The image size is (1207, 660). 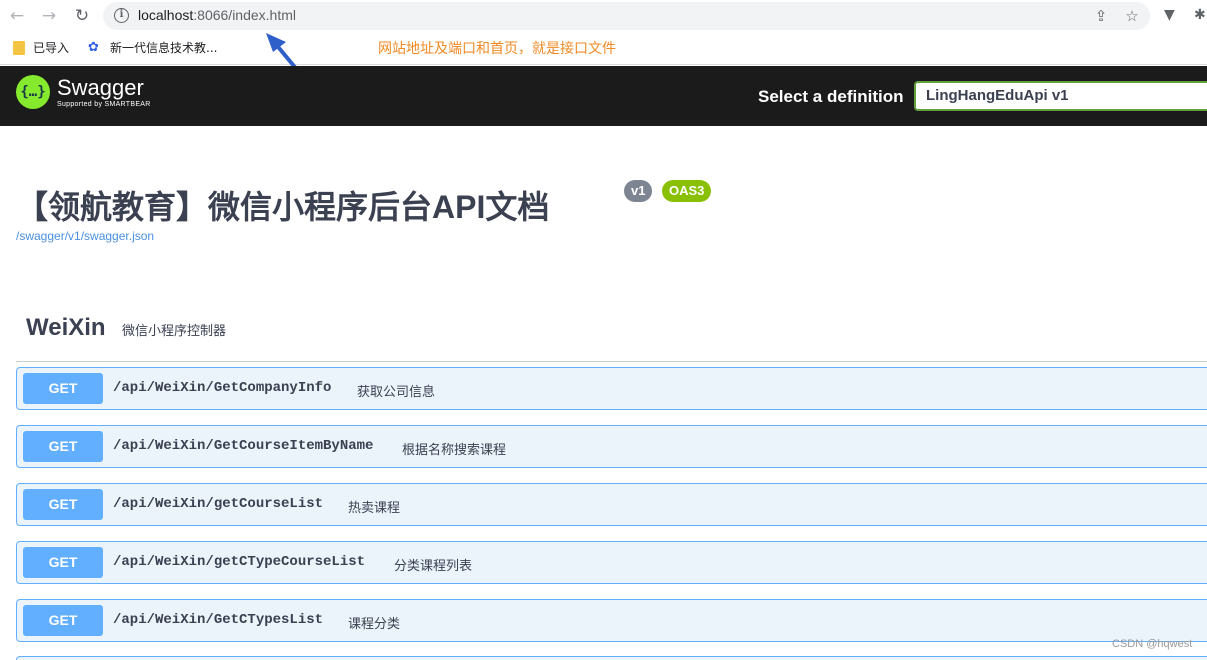 What do you see at coordinates (33, 92) in the screenshot?
I see `swagger-logo-icon: {…}` at bounding box center [33, 92].